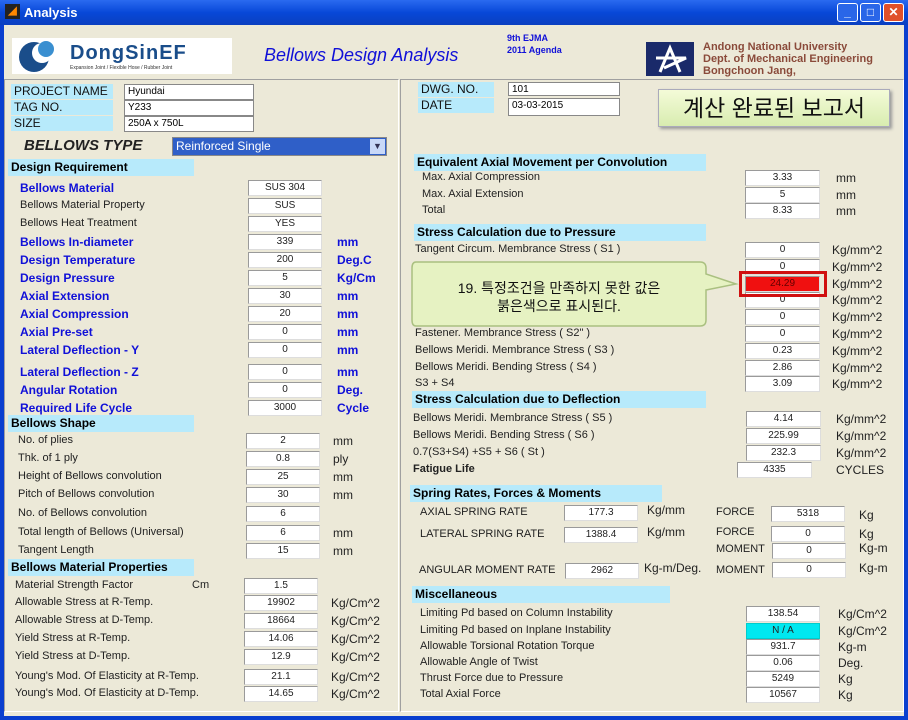 Image resolution: width=908 pixels, height=720 pixels. I want to click on drawing-field: 03-03-2015, so click(564, 107).